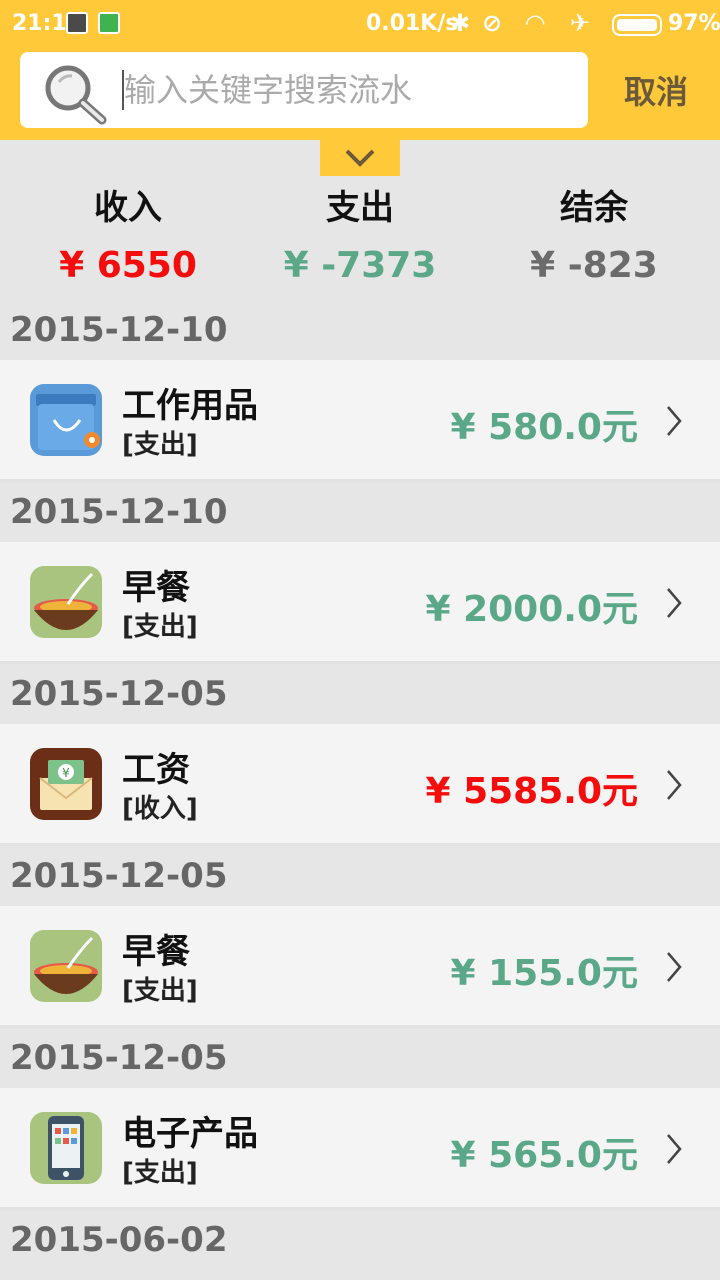 The image size is (720, 1280). What do you see at coordinates (531, 609) in the screenshot?
I see `record-amount: ¥ 2000.0元` at bounding box center [531, 609].